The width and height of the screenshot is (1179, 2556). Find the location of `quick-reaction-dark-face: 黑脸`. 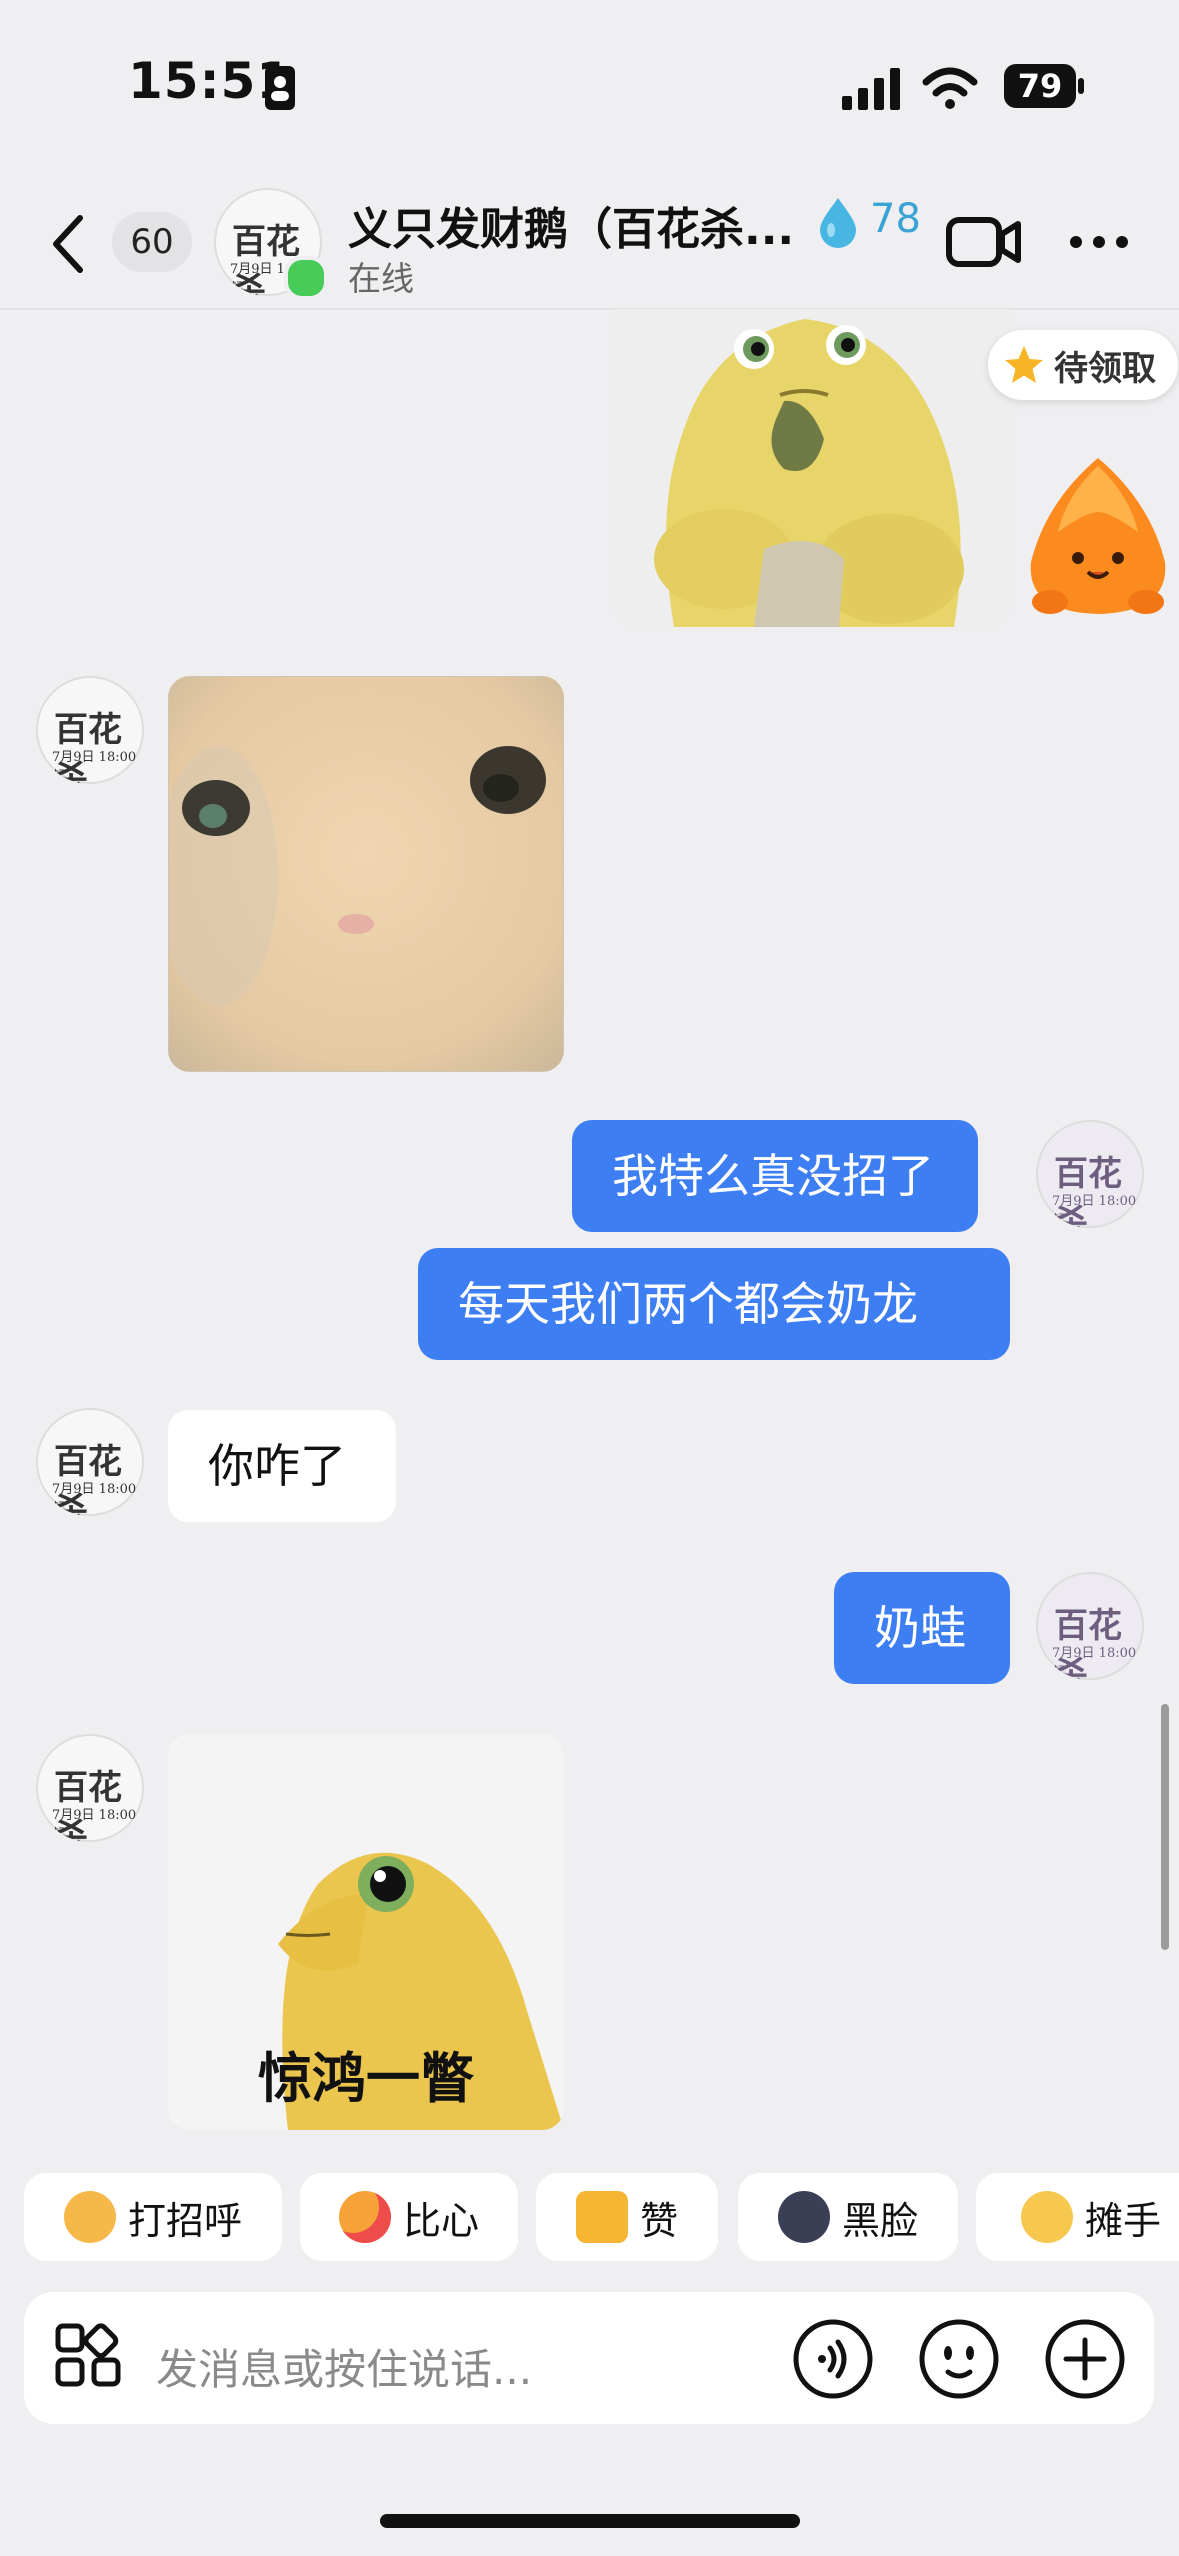

quick-reaction-dark-face: 黑脸 is located at coordinates (848, 2217).